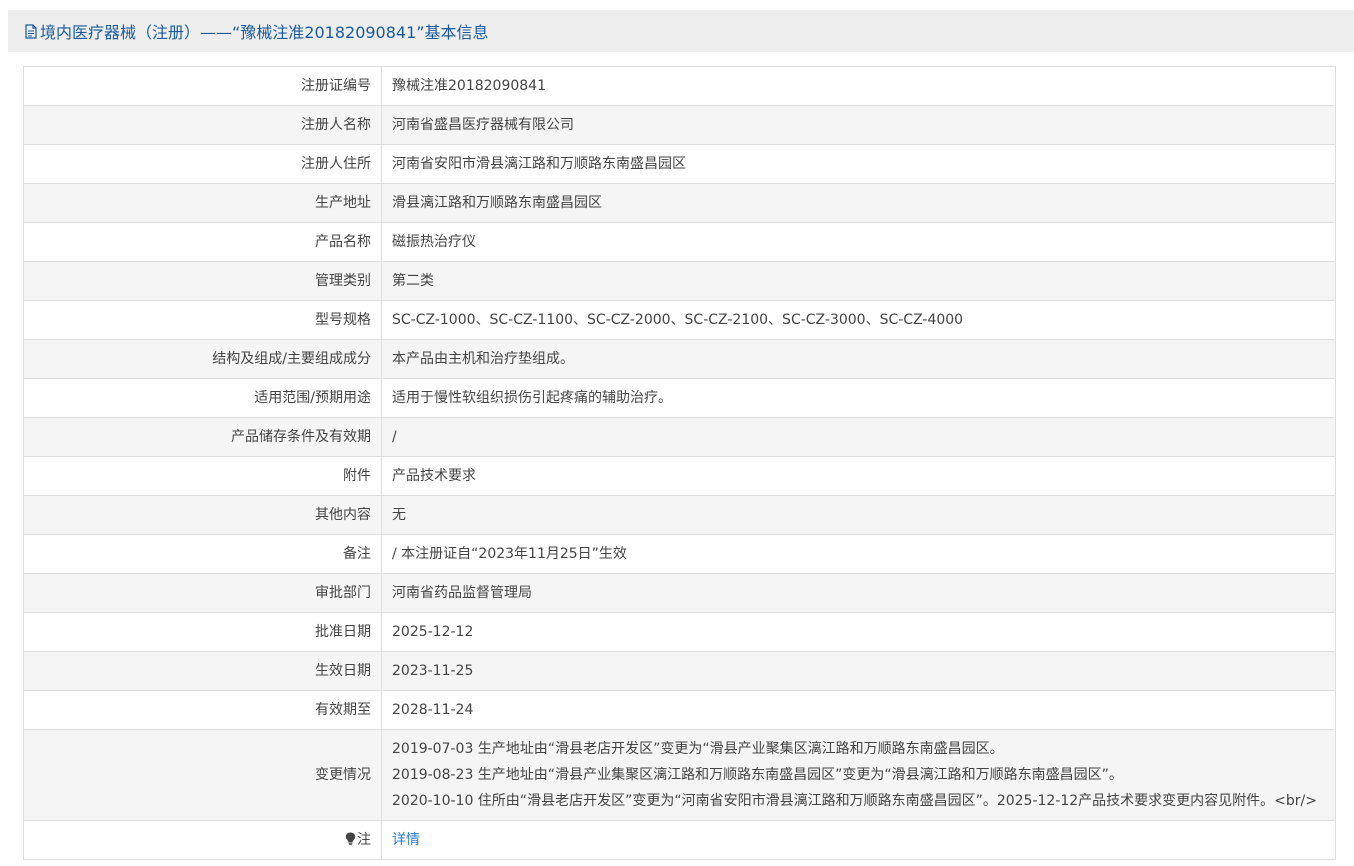 This screenshot has height=866, width=1354. Describe the element at coordinates (202, 281) in the screenshot. I see `row-label: 管理类别` at that location.